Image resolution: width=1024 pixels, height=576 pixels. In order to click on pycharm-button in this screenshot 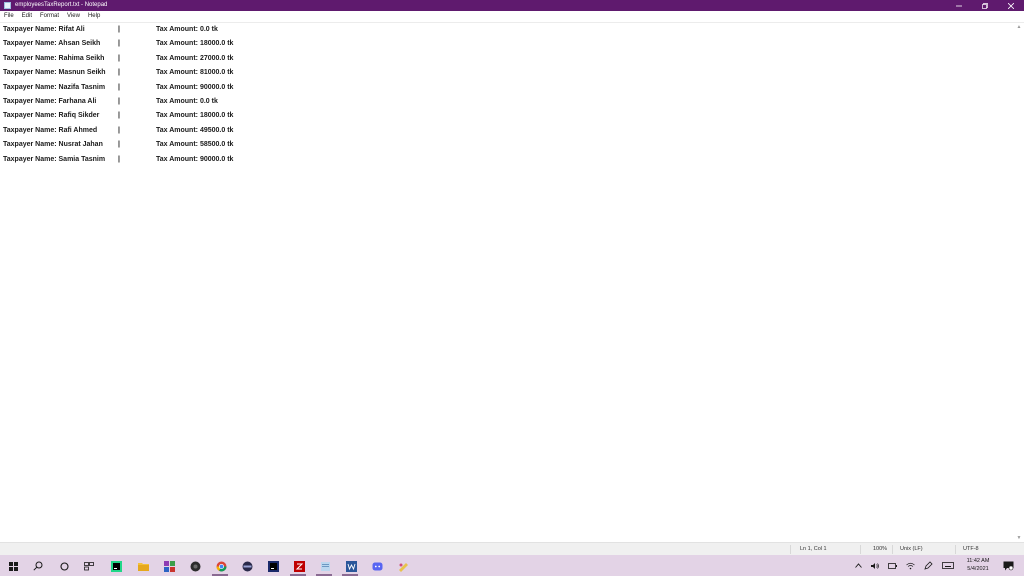, I will do `click(116, 566)`.